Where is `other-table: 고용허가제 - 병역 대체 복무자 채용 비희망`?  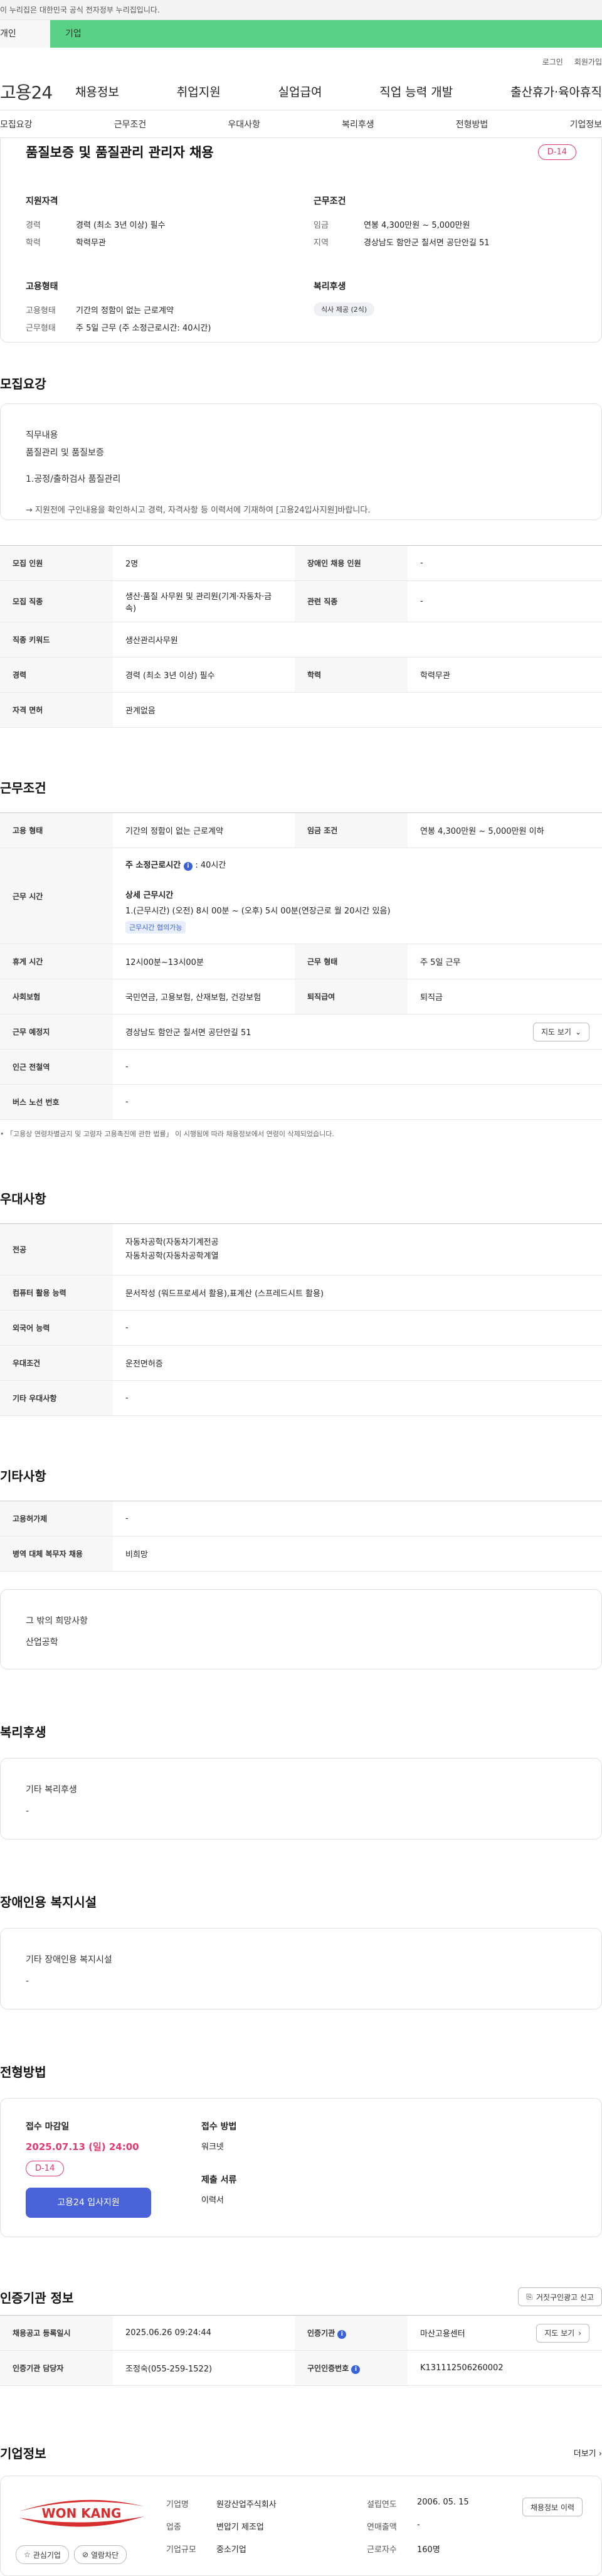
other-table: 고용허가제 - 병역 대체 복무자 채용 비희망 is located at coordinates (301, 1537).